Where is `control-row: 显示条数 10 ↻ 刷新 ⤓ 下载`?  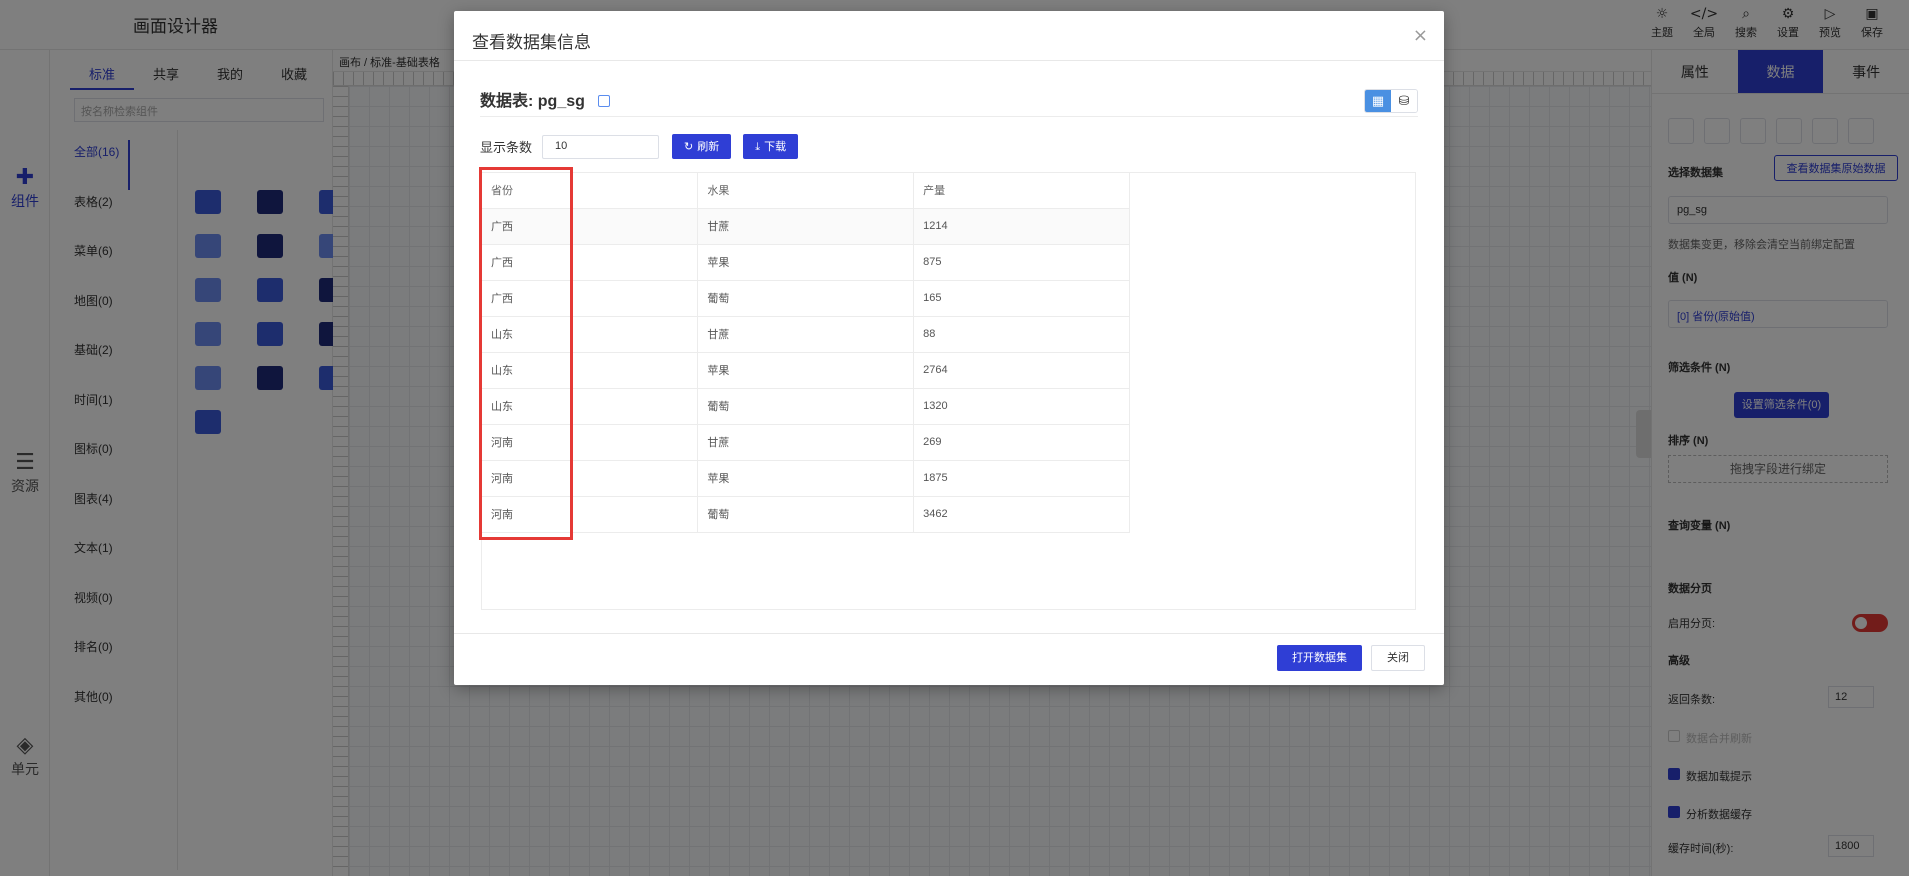
control-row: 显示条数 10 ↻ 刷新 ⤓ 下载 is located at coordinates (645, 146).